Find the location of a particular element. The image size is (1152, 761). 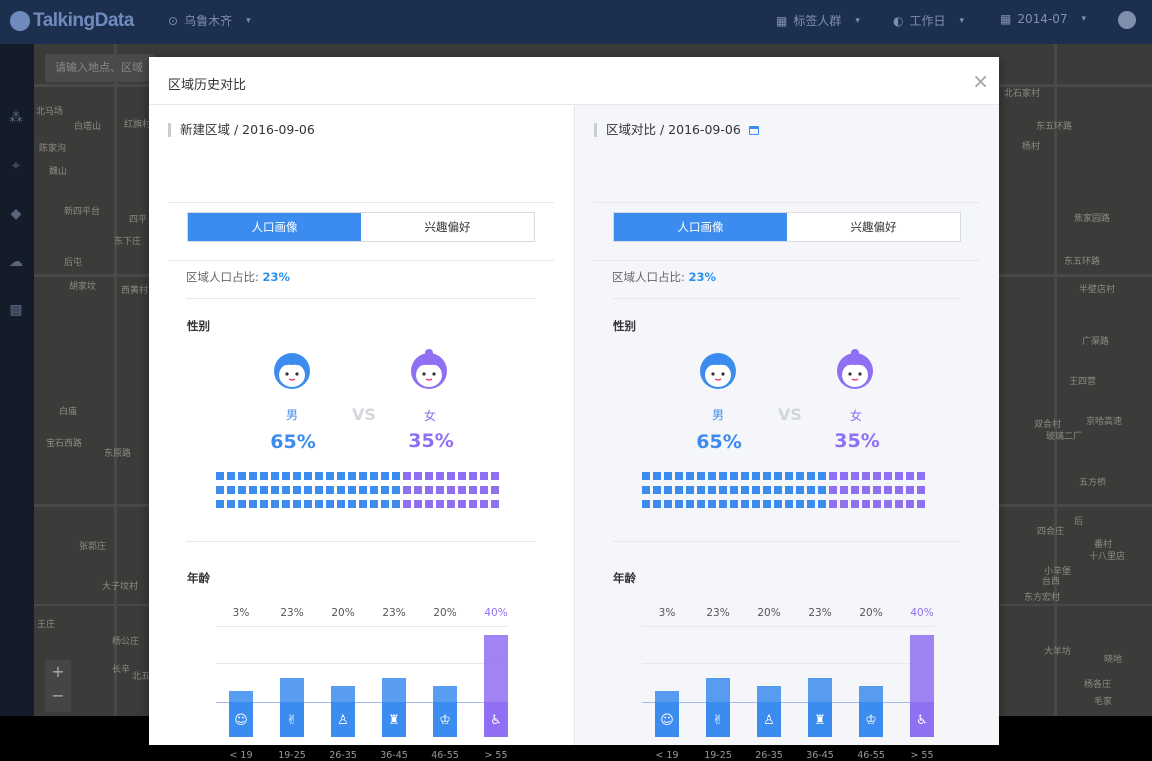

location-icon: ⌖ is located at coordinates (16, 166).